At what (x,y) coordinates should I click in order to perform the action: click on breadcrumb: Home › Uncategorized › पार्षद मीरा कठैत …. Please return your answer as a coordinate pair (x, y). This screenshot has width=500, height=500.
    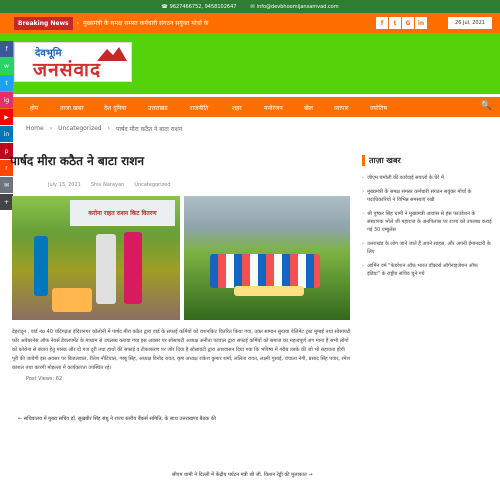
    Looking at the image, I should click on (104, 129).